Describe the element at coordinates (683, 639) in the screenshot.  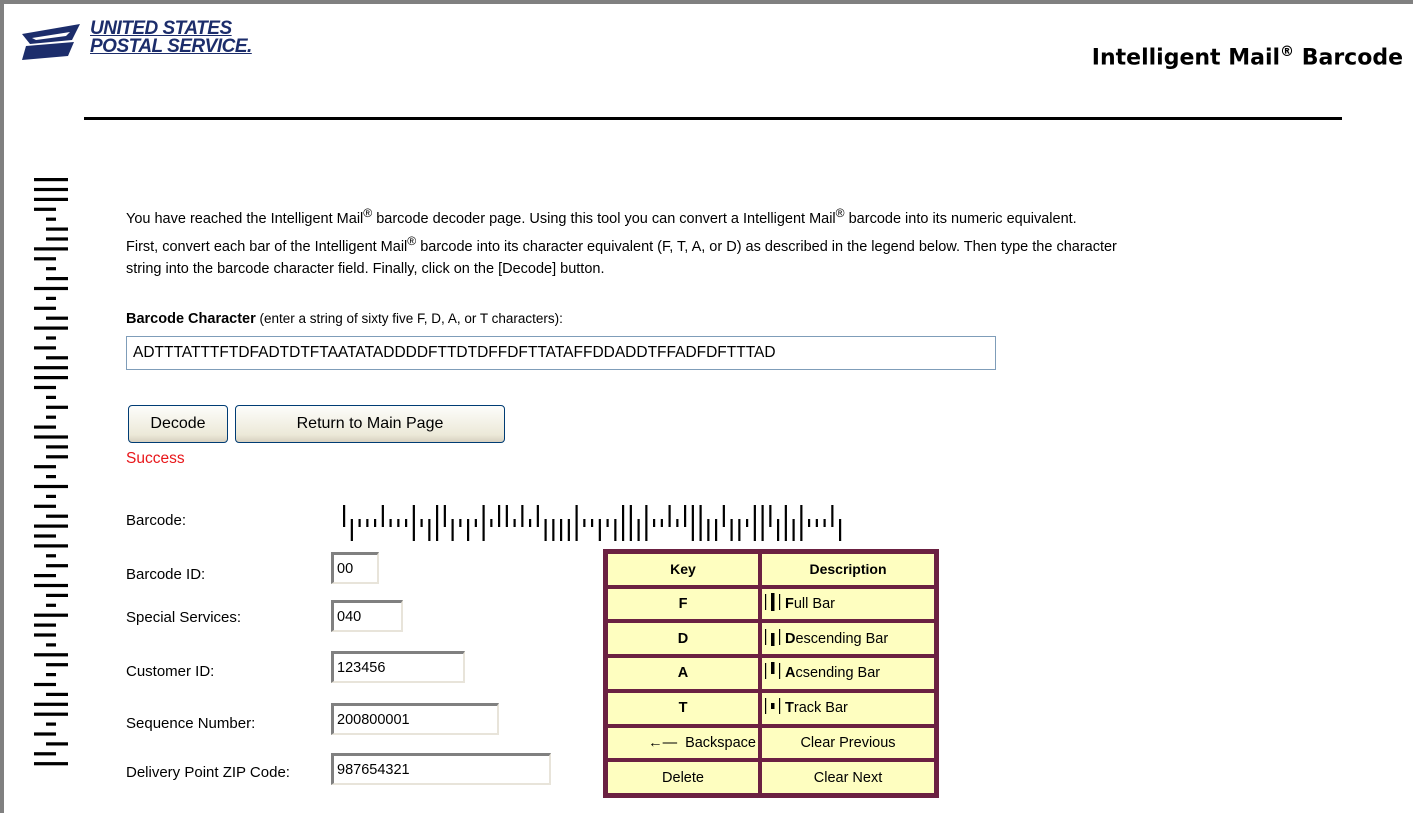
I see `legend-key-d: D` at that location.